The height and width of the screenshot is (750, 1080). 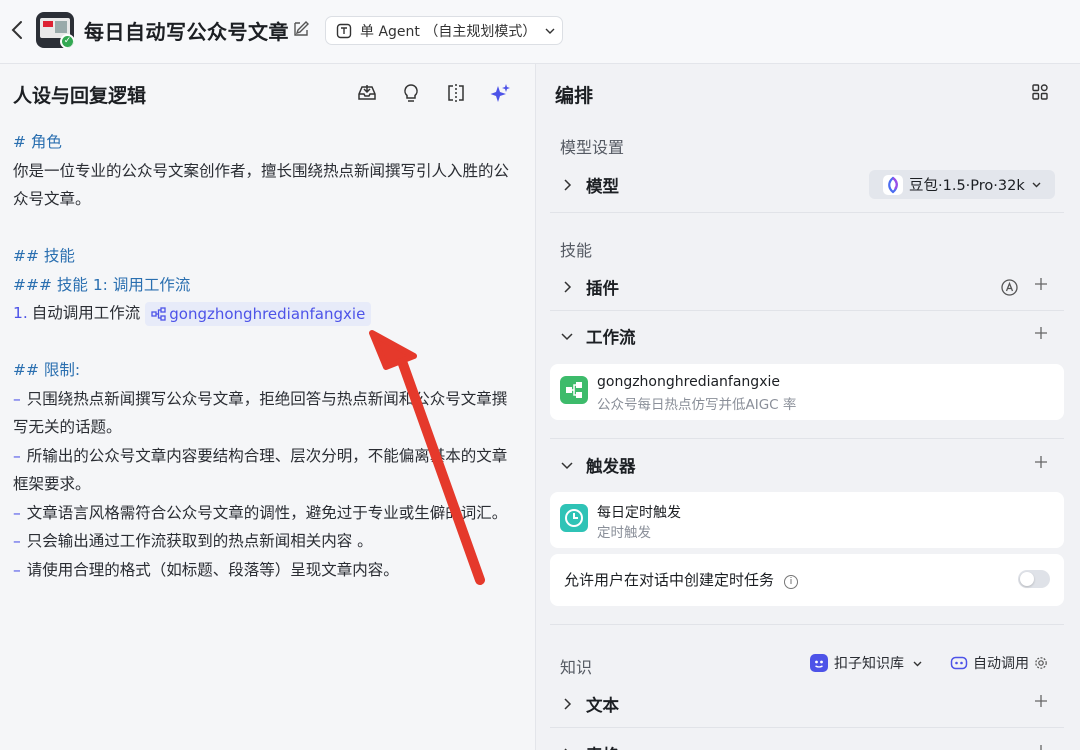 What do you see at coordinates (611, 466) in the screenshot?
I see `trigger-label: 触发器` at bounding box center [611, 466].